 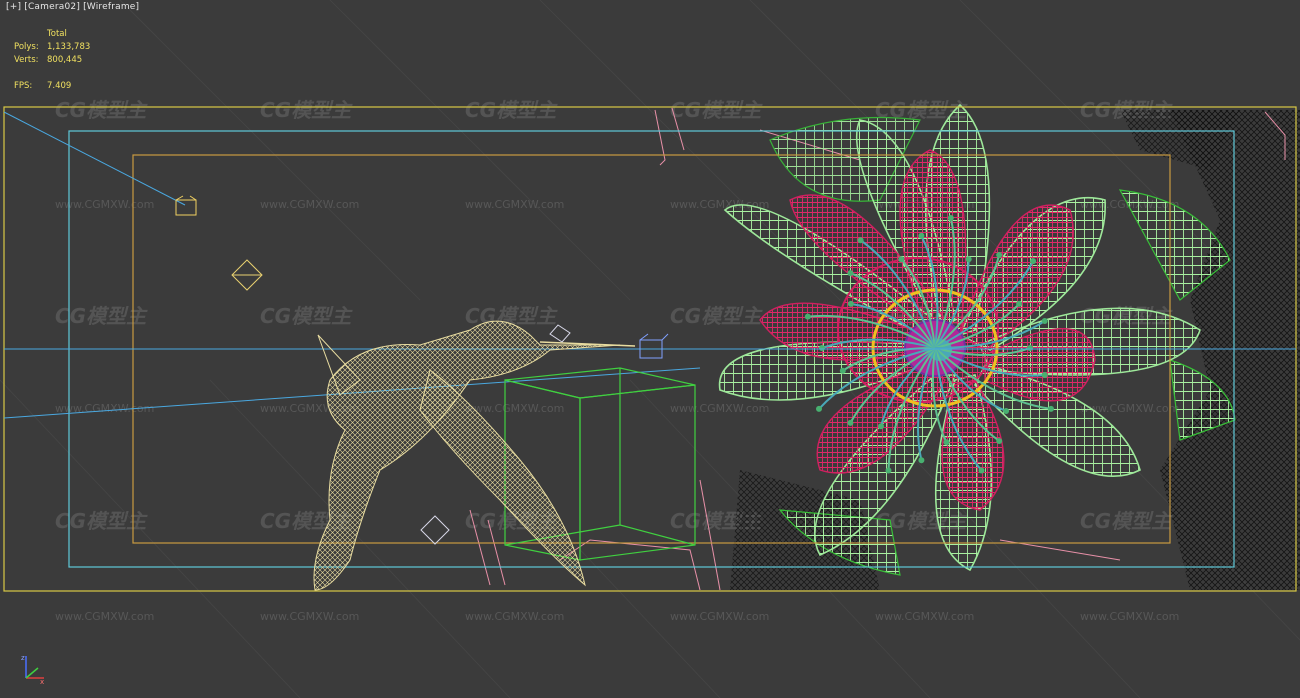 I want to click on viewport-label: [+] [Camera02] [Wireframe], so click(x=72, y=7).